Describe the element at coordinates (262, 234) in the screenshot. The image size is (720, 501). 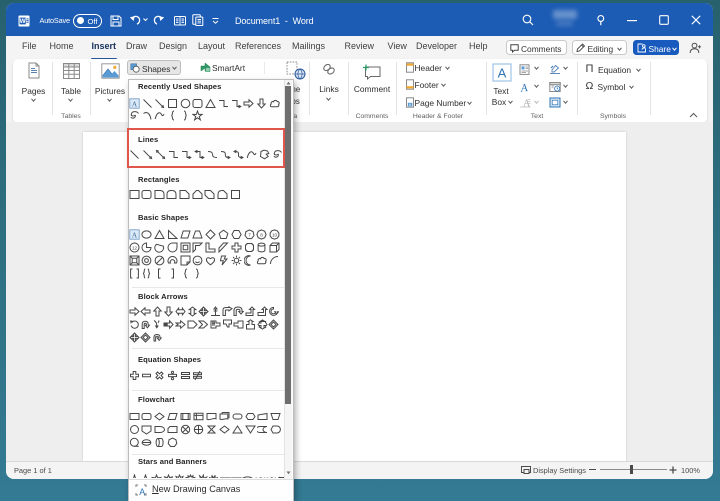
I see `svg-text: 8` at that location.